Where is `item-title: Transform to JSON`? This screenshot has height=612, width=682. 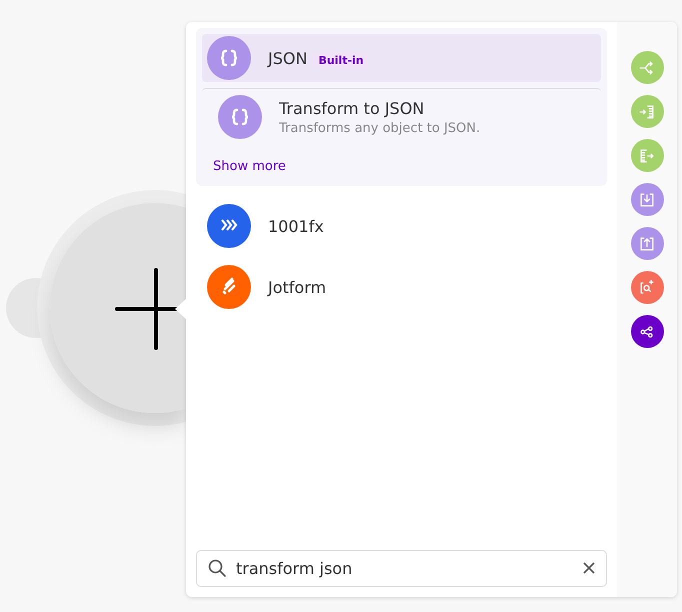
item-title: Transform to JSON is located at coordinates (351, 108).